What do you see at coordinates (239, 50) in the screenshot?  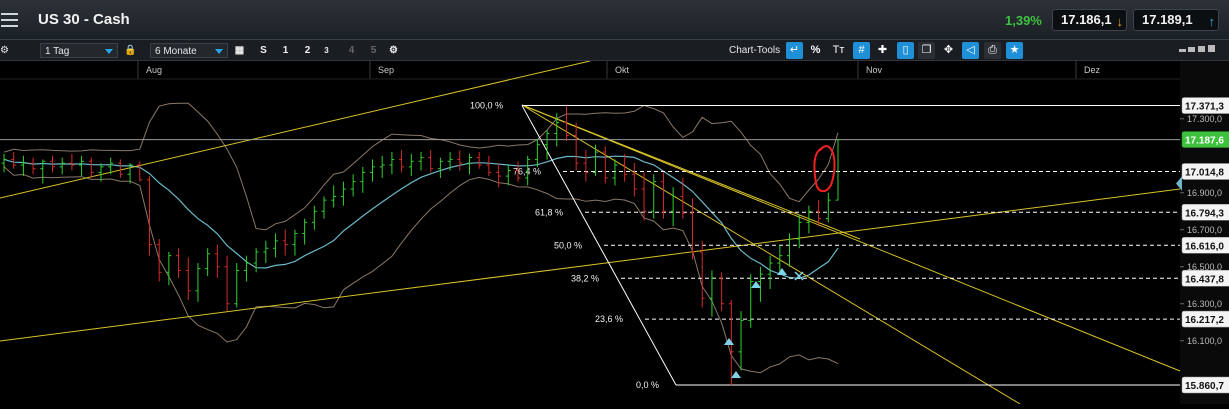 I see `calendar-icon: ▦` at bounding box center [239, 50].